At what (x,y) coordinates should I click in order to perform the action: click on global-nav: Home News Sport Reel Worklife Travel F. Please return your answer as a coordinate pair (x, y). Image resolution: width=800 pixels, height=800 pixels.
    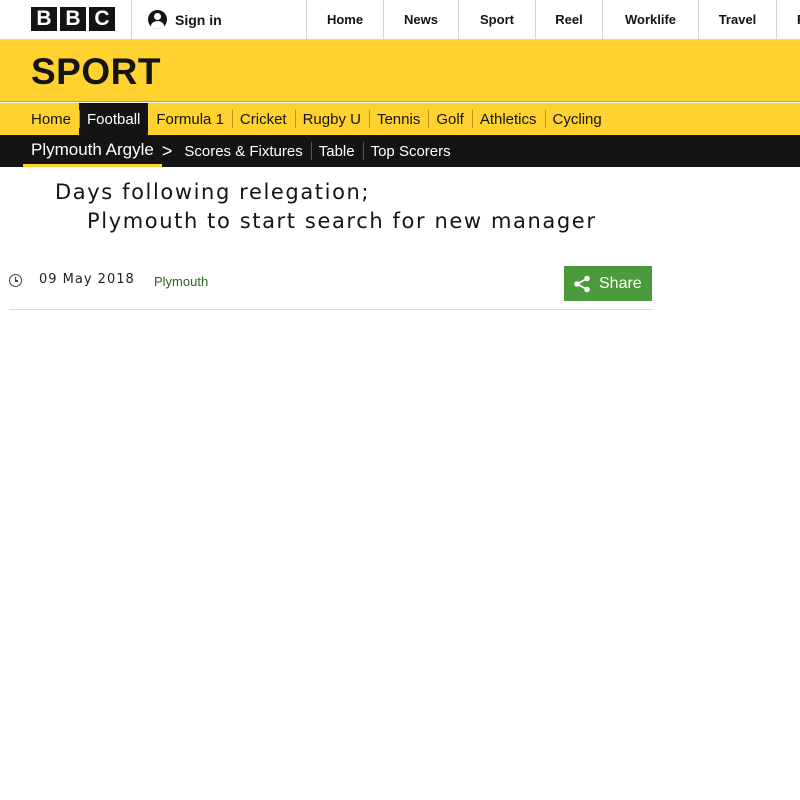
    Looking at the image, I should click on (553, 19).